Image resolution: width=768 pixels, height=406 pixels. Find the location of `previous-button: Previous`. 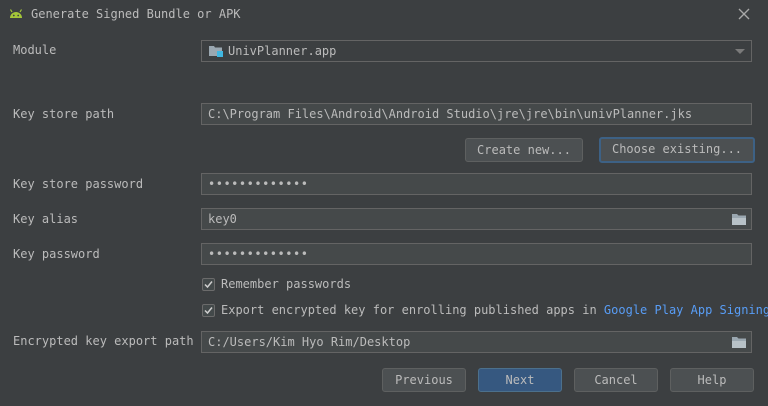

previous-button: Previous is located at coordinates (424, 380).